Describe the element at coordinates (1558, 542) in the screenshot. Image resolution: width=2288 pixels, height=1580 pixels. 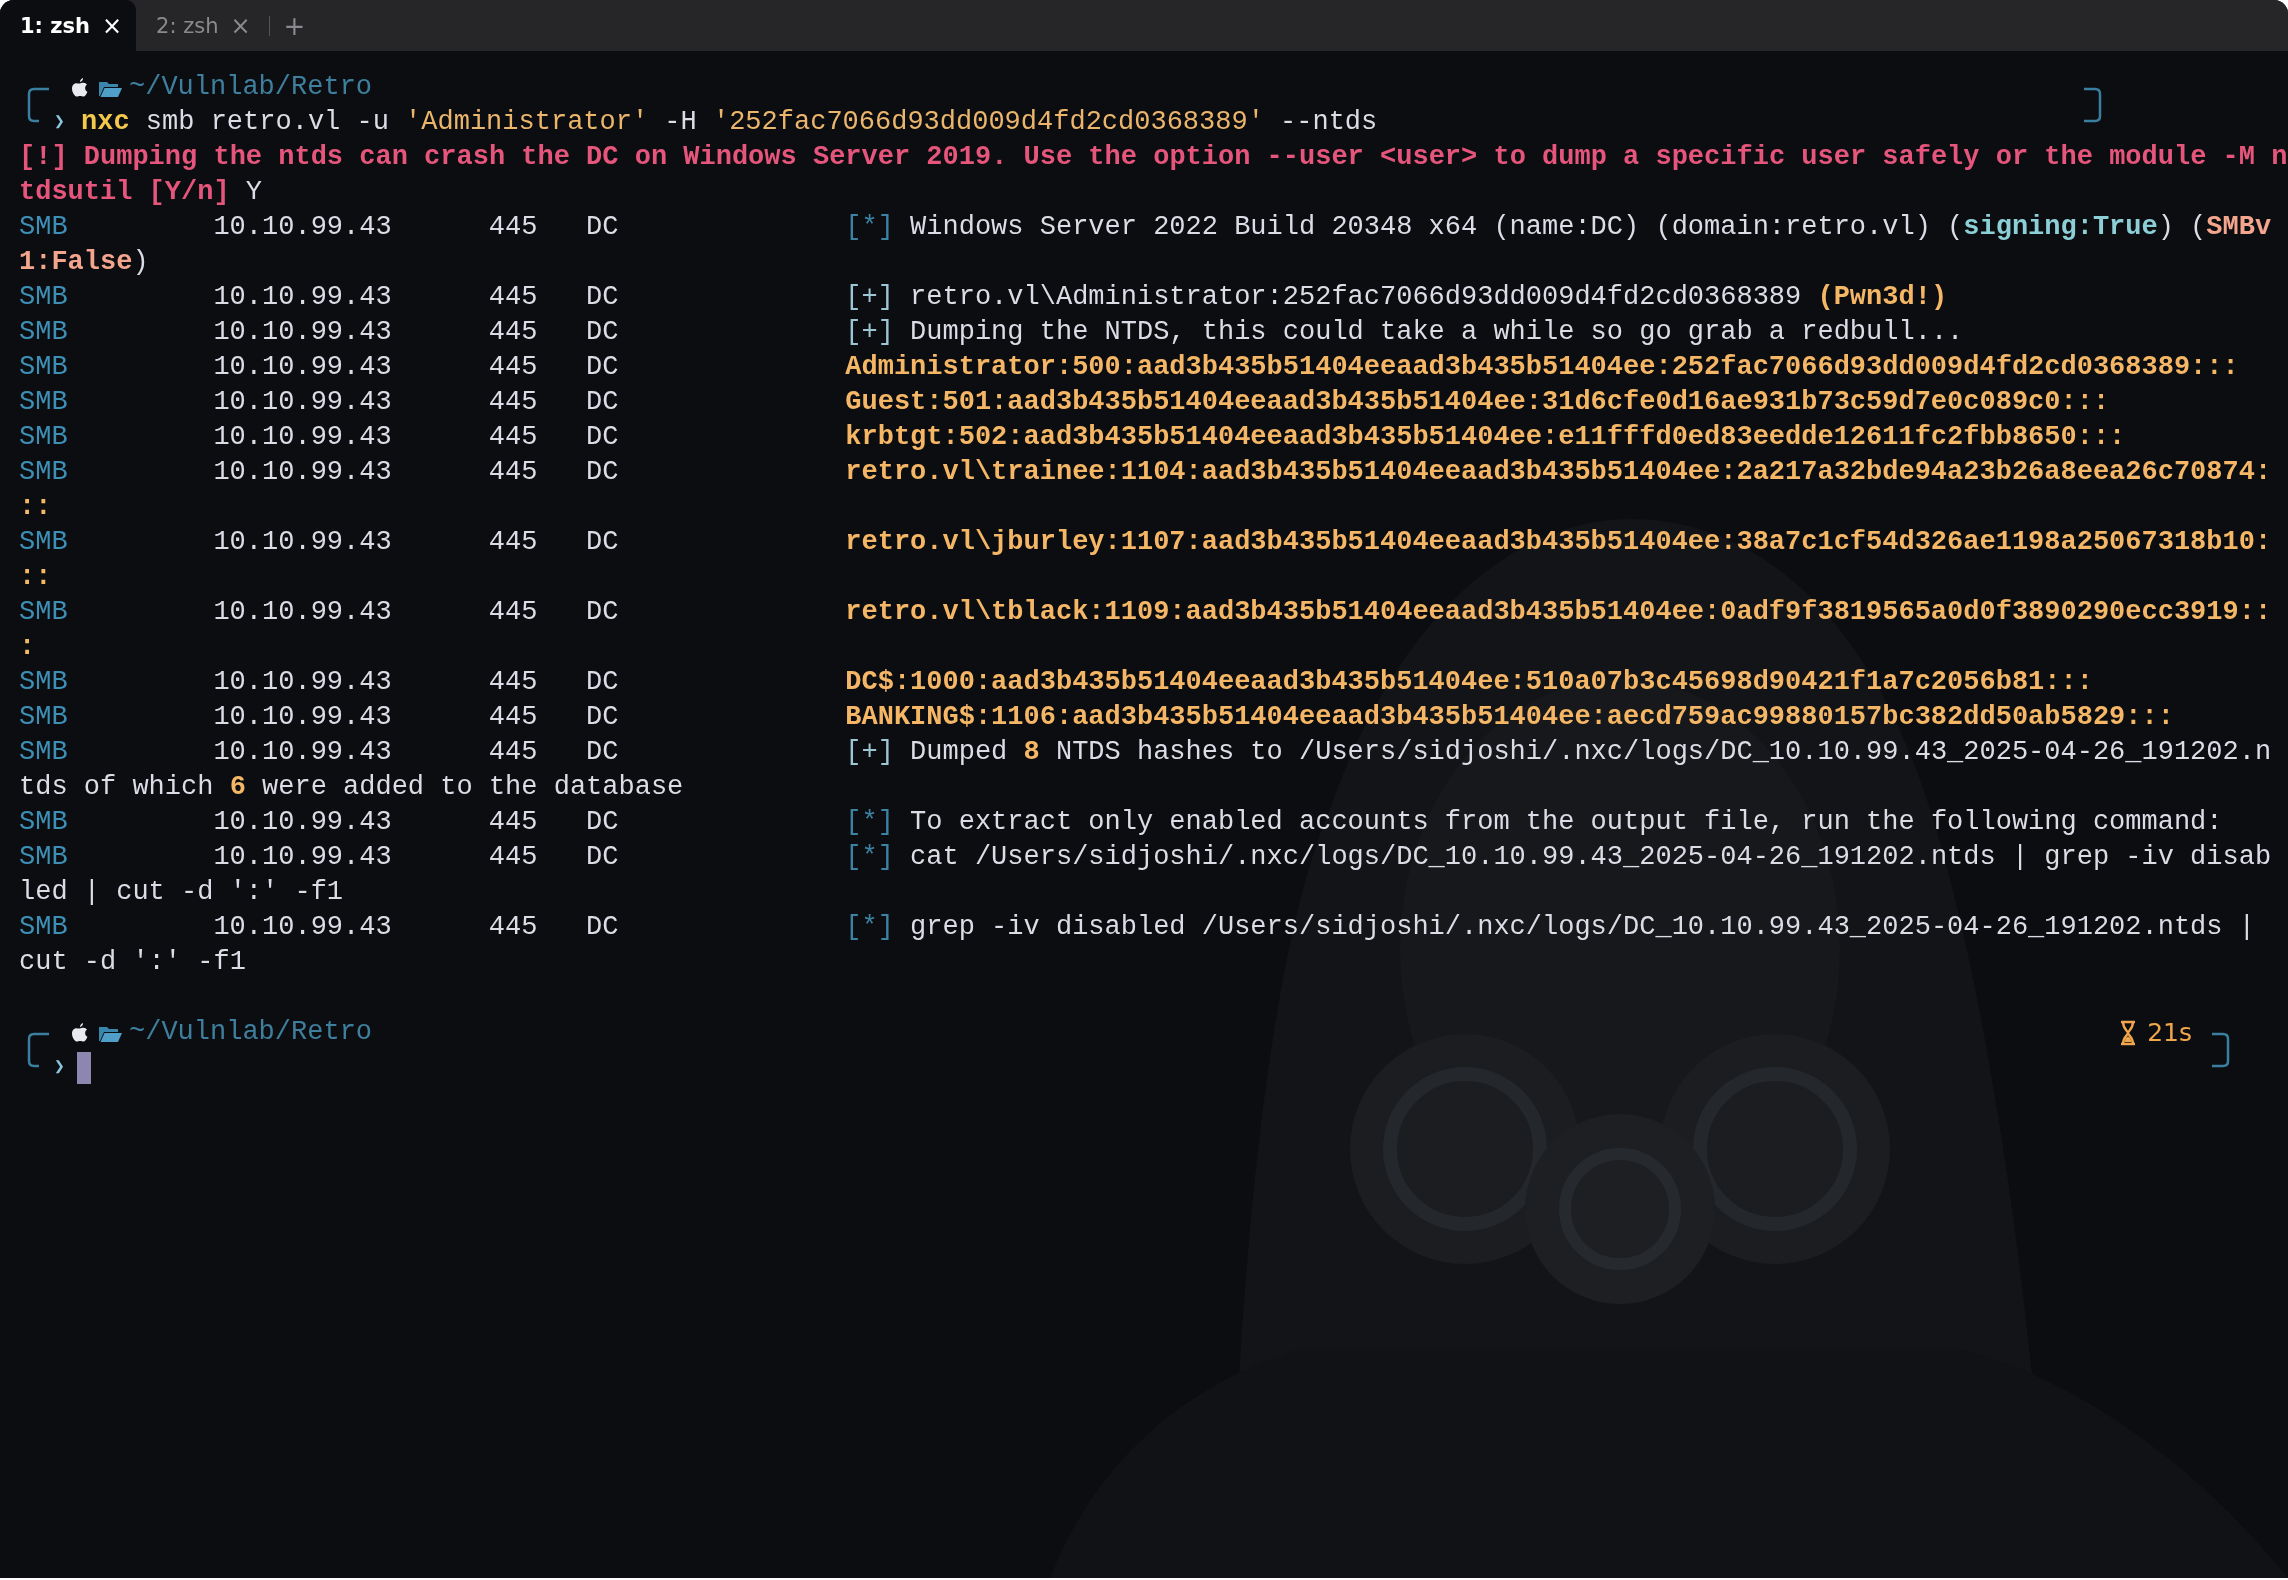
I see `output-message: retro.vl\jburley:1107:aad3b435b51404eeaad3b435b51404ee:38a7c1cf54d326ae1198a25067318b10:` at that location.